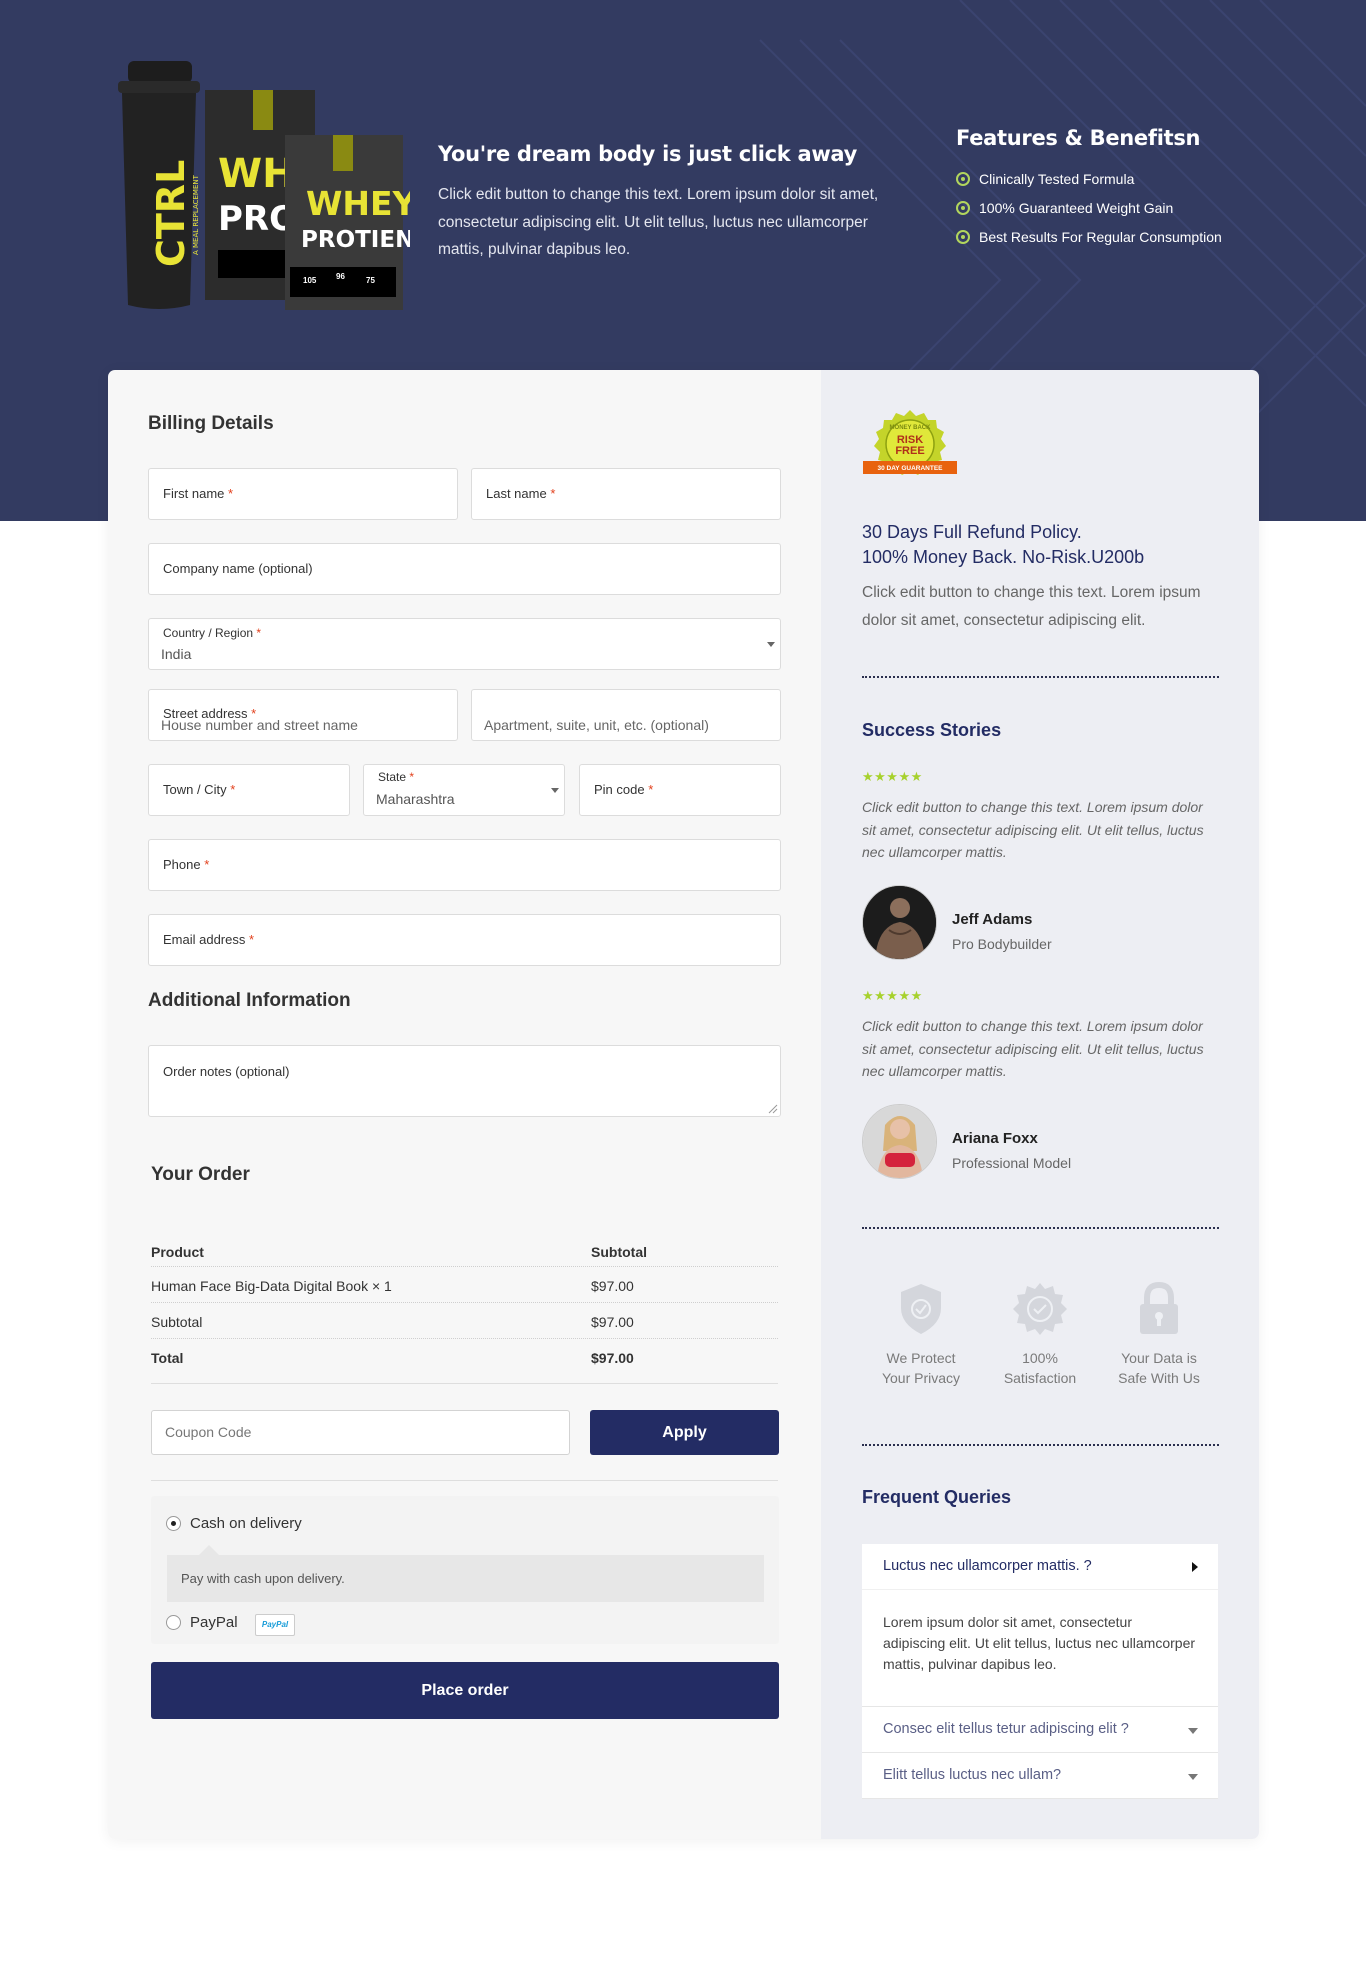 The image size is (1366, 1962). Describe the element at coordinates (173, 1523) in the screenshot. I see `cod-radio` at that location.